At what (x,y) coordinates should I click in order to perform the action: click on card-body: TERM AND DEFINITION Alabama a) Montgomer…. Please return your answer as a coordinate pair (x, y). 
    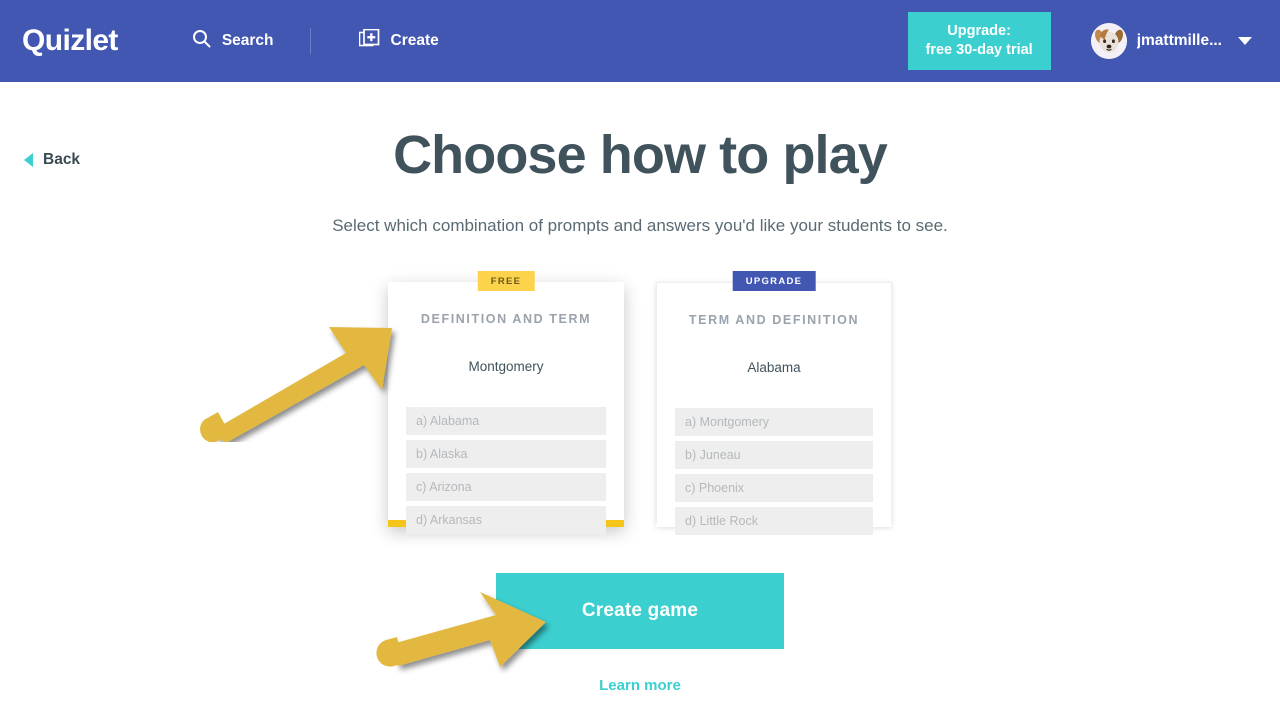
    Looking at the image, I should click on (774, 408).